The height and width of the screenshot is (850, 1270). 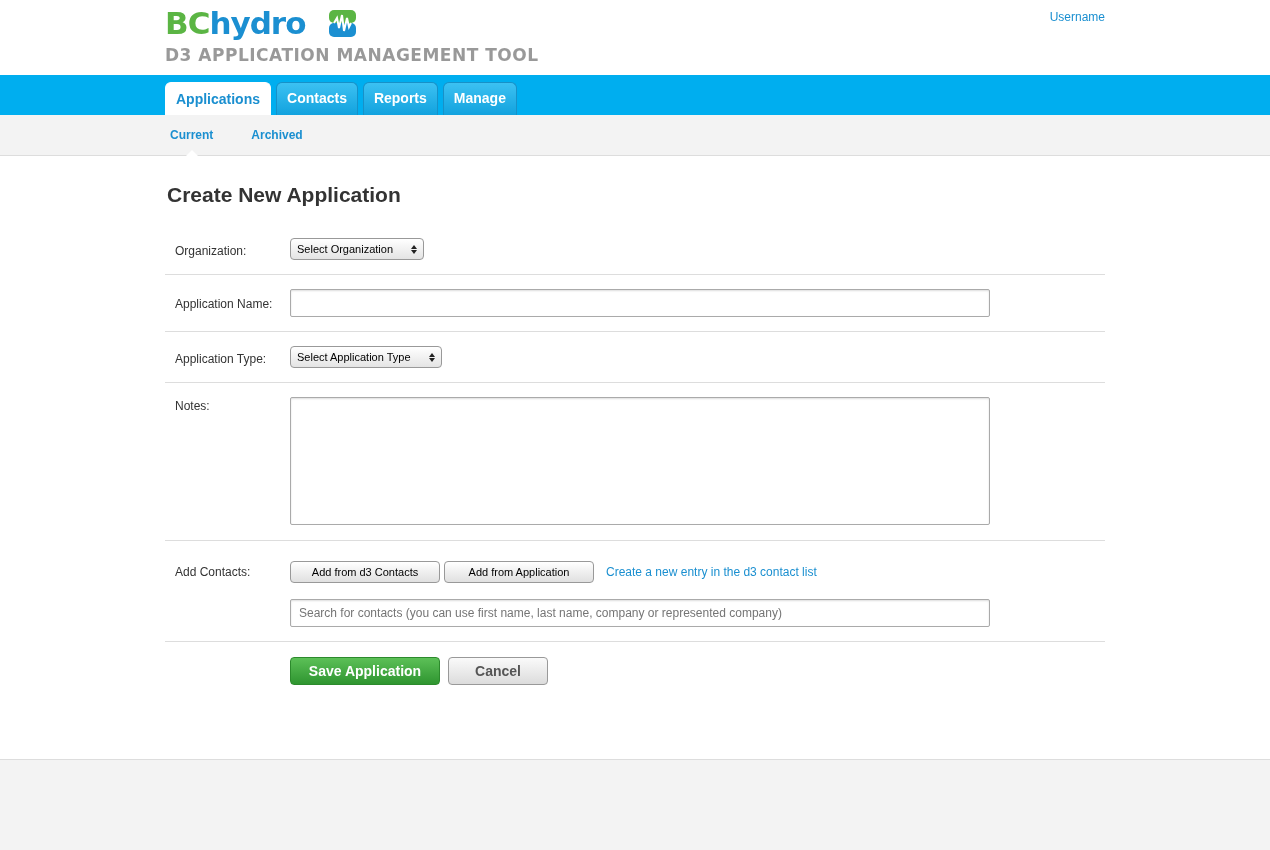 I want to click on nav-tab: Contacts, so click(x=317, y=98).